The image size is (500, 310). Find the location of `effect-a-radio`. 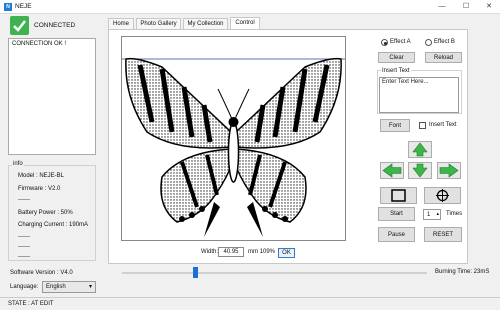

effect-a-radio is located at coordinates (384, 42).